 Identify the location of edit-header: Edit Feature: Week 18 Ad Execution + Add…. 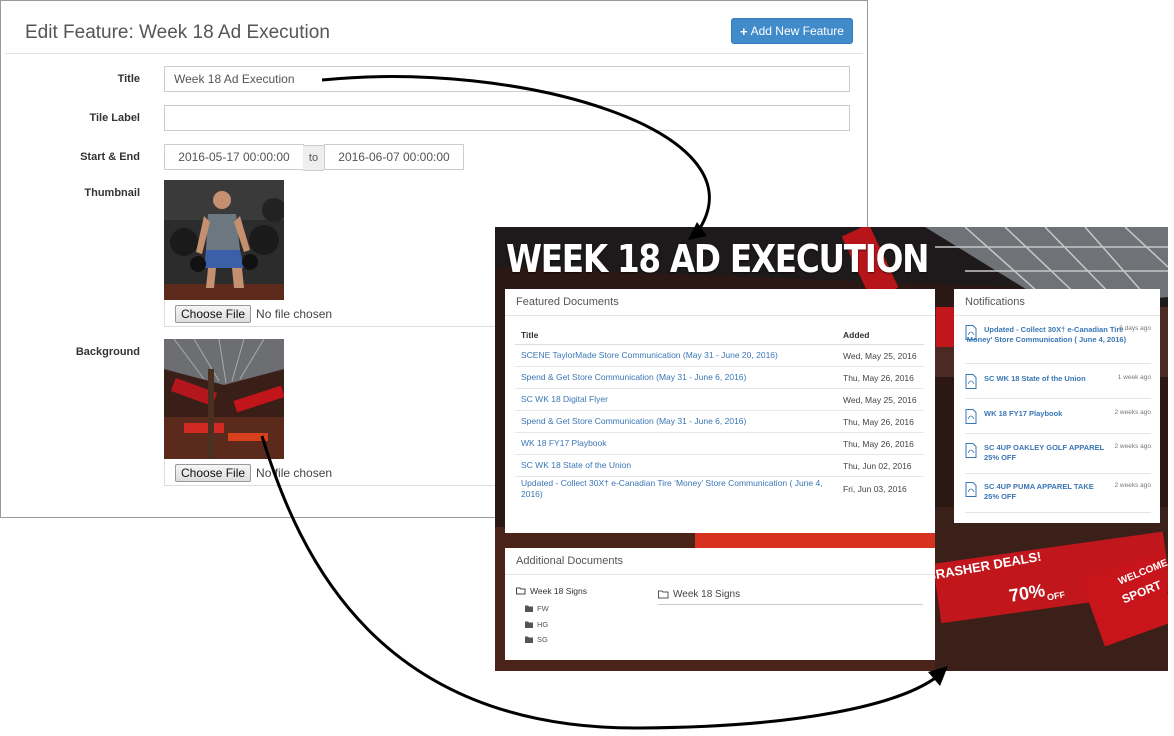
(434, 29).